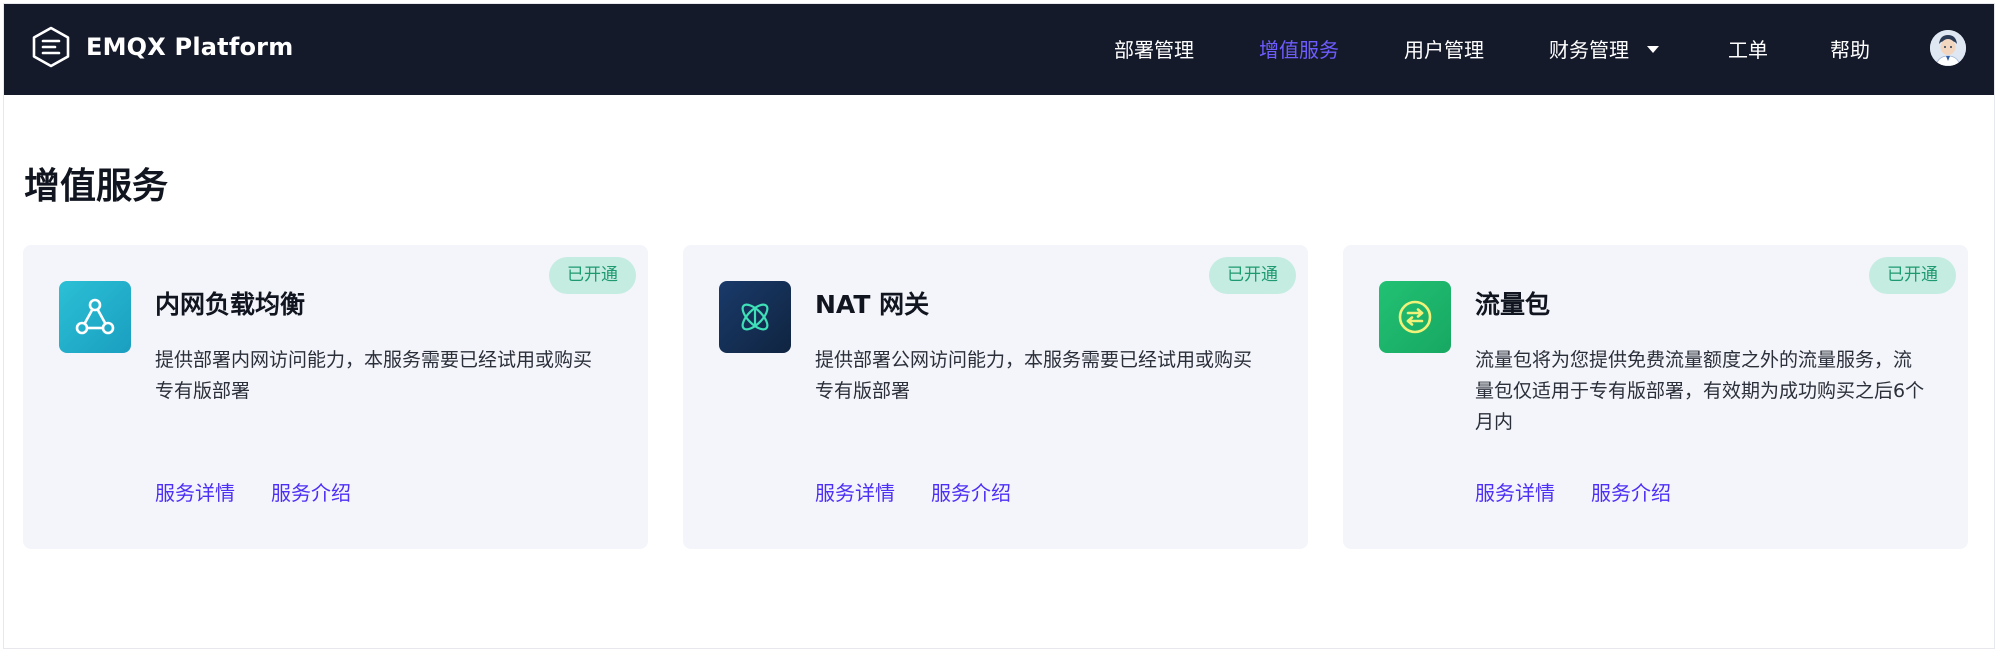 This screenshot has width=1998, height=652. I want to click on page-title: 增值服务, so click(96, 186).